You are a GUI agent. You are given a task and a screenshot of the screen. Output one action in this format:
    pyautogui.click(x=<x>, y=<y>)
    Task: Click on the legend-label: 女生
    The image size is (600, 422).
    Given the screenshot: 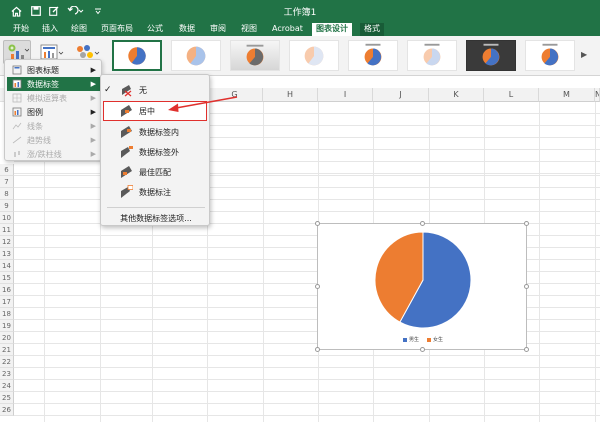 What is the action you would take?
    pyautogui.click(x=438, y=340)
    